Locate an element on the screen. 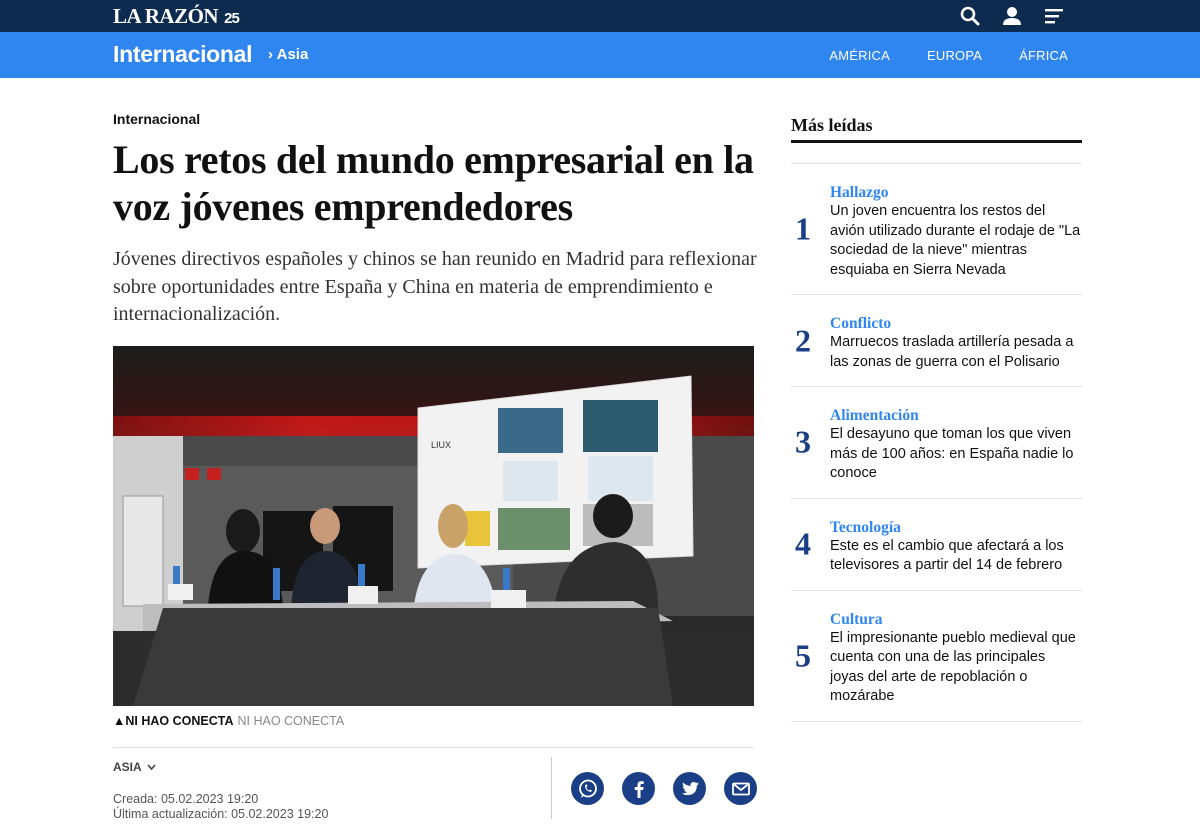 This screenshot has height=830, width=1200. list-end-rule is located at coordinates (936, 721).